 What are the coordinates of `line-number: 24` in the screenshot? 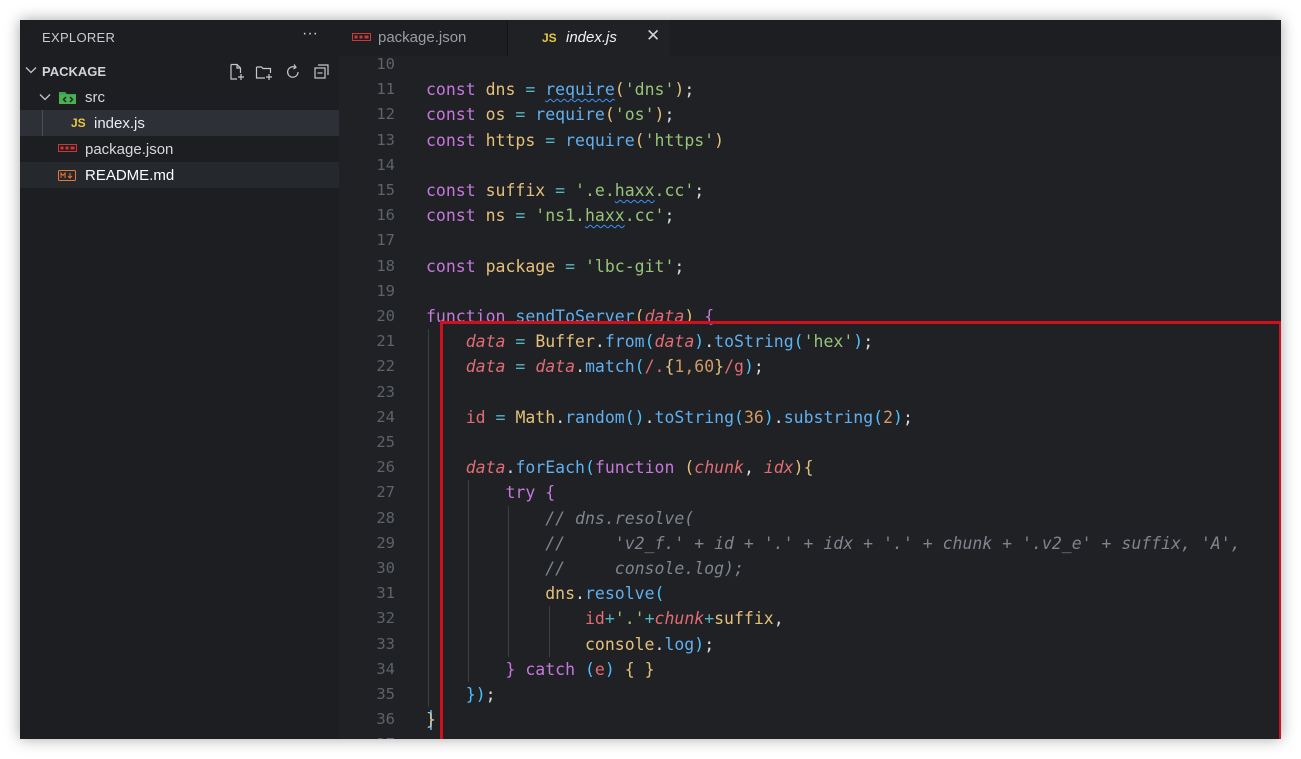 It's located at (385, 416).